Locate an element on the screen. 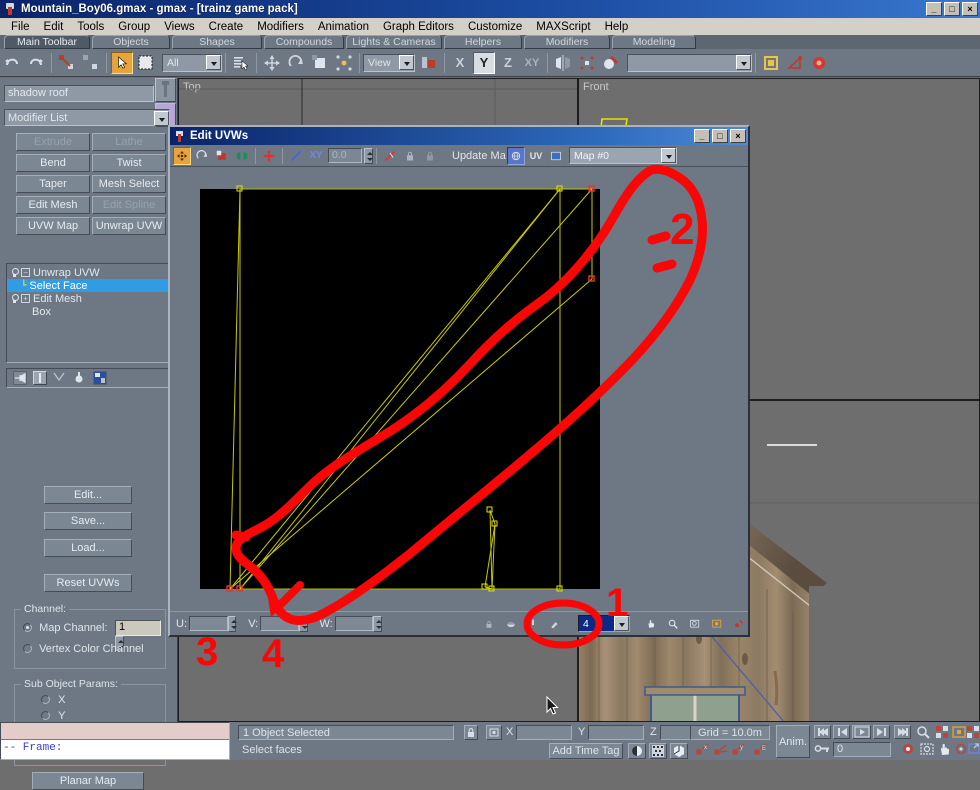 The image size is (980, 790). select-and-uniform-scale-icon is located at coordinates (320, 63).